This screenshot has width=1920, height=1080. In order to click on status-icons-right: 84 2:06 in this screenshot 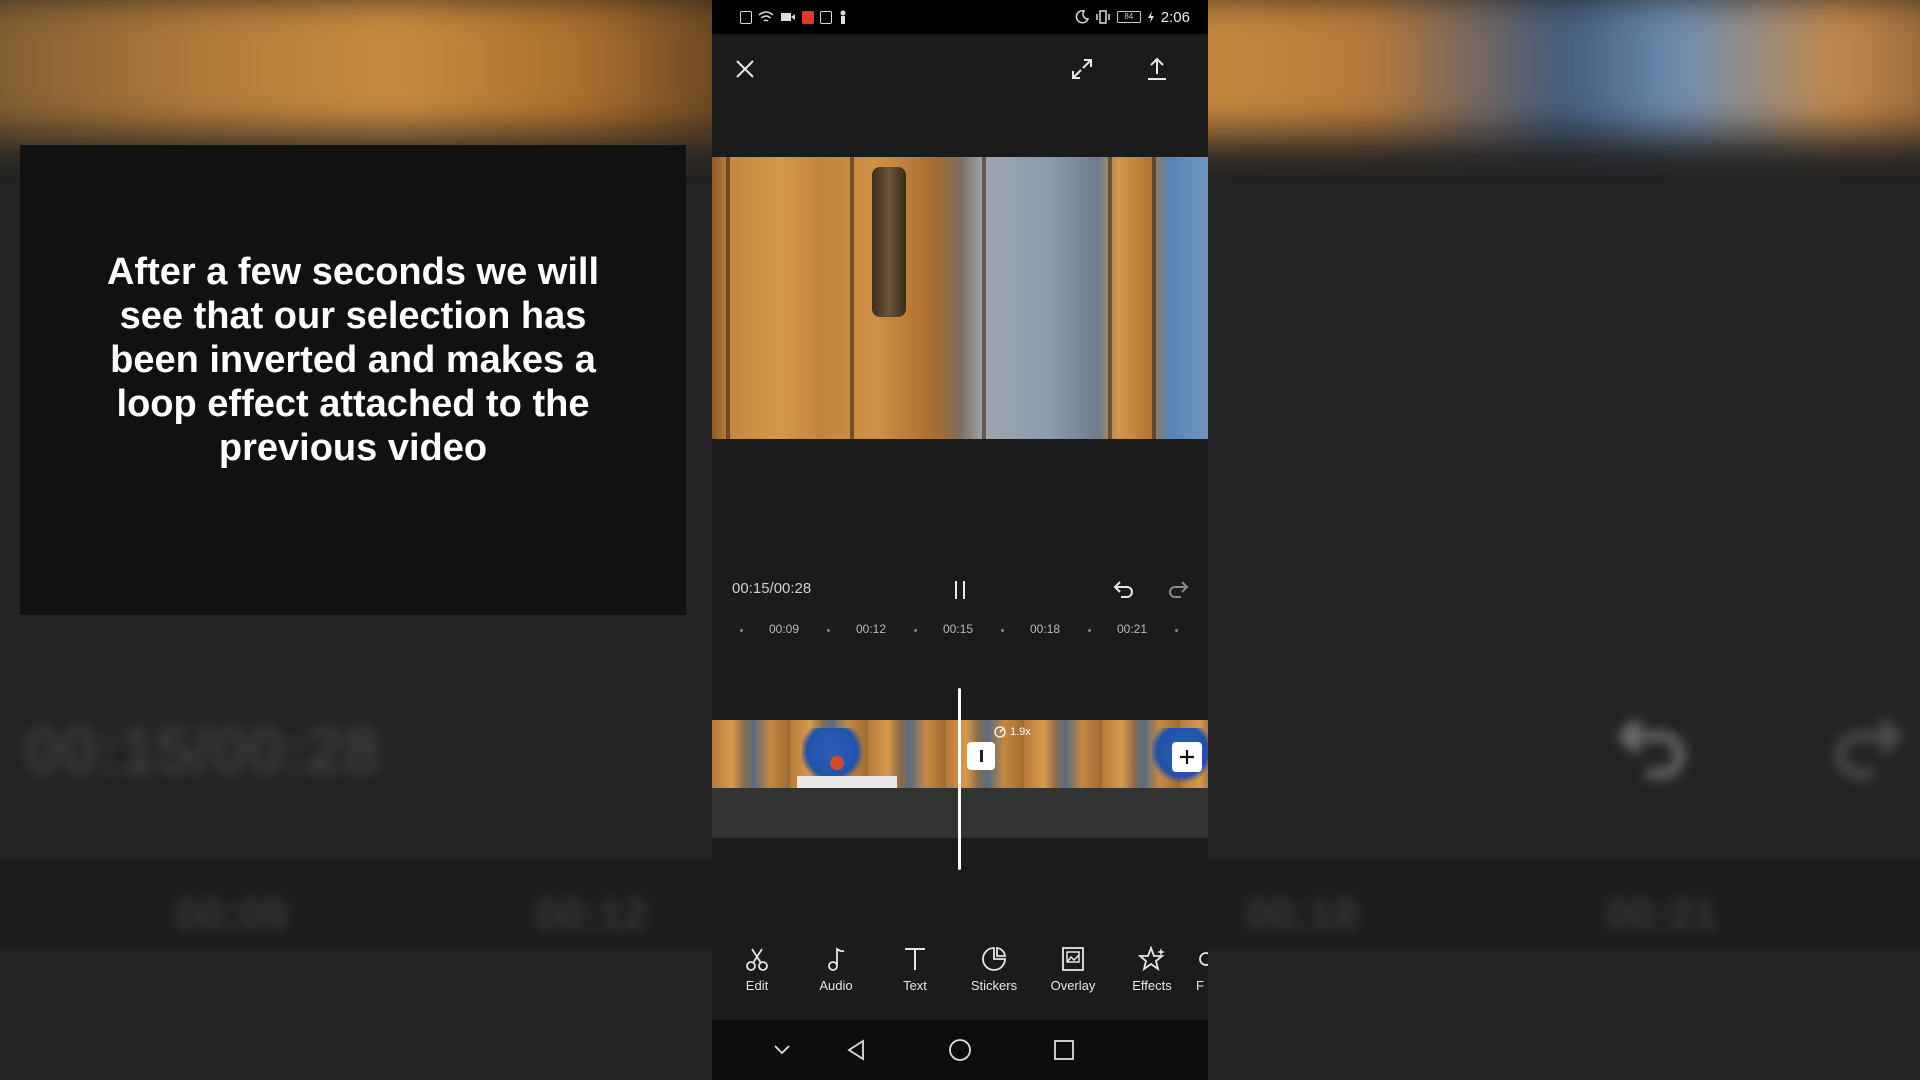, I will do `click(1132, 17)`.